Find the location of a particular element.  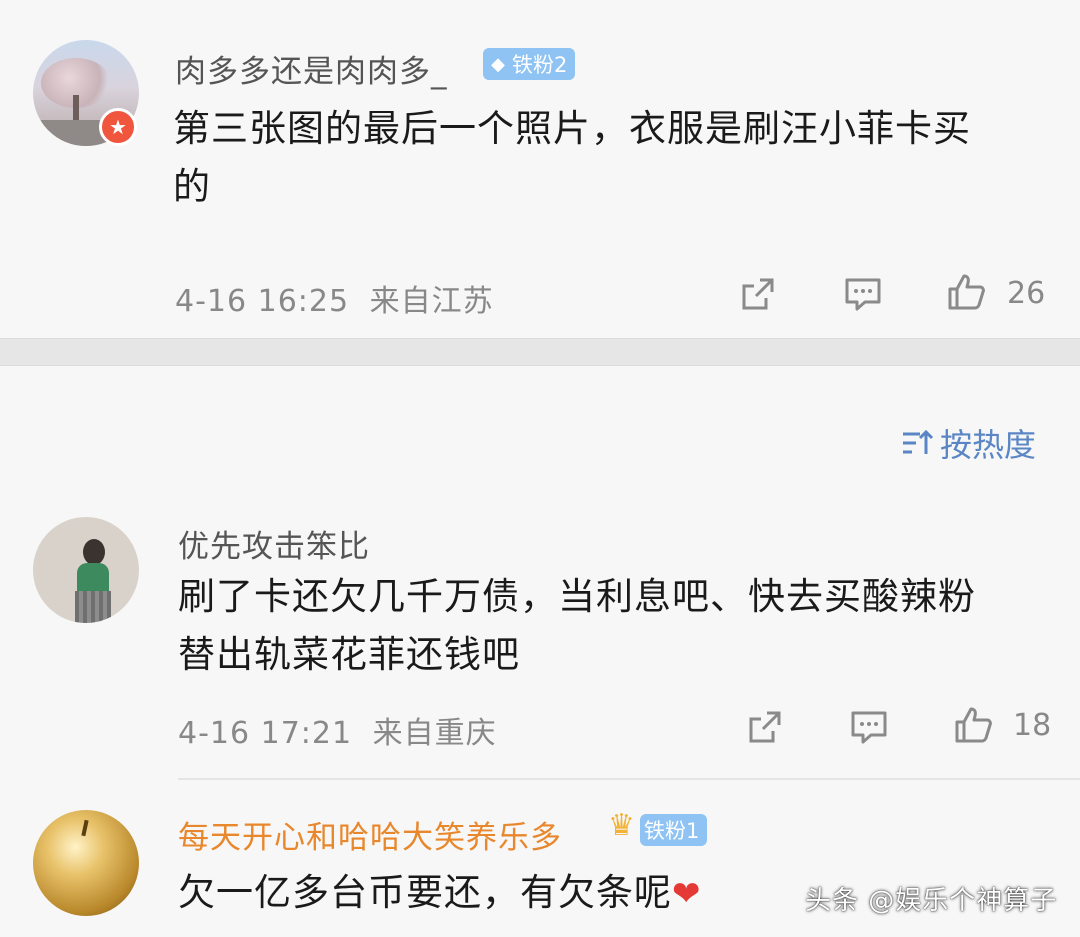

like-count: 26 is located at coordinates (1026, 293).